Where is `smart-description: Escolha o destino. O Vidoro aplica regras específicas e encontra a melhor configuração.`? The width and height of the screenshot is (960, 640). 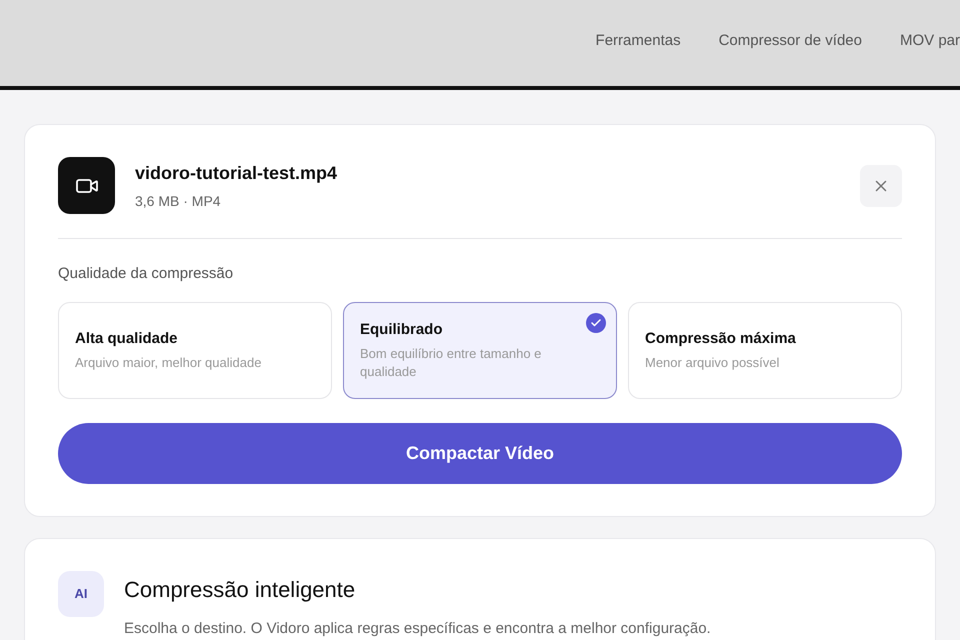 smart-description: Escolha o destino. O Vidoro aplica regras específicas e encontra a melhor configuração. is located at coordinates (417, 628).